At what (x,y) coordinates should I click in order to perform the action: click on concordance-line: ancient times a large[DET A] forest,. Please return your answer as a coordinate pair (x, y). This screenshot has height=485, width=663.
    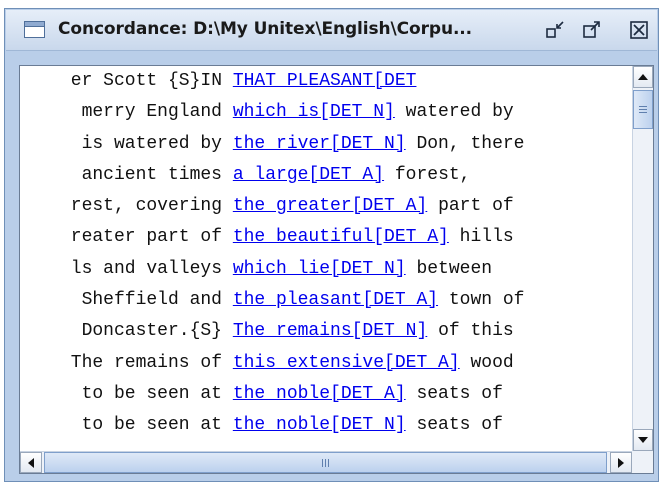
    Looking at the image, I should click on (326, 175).